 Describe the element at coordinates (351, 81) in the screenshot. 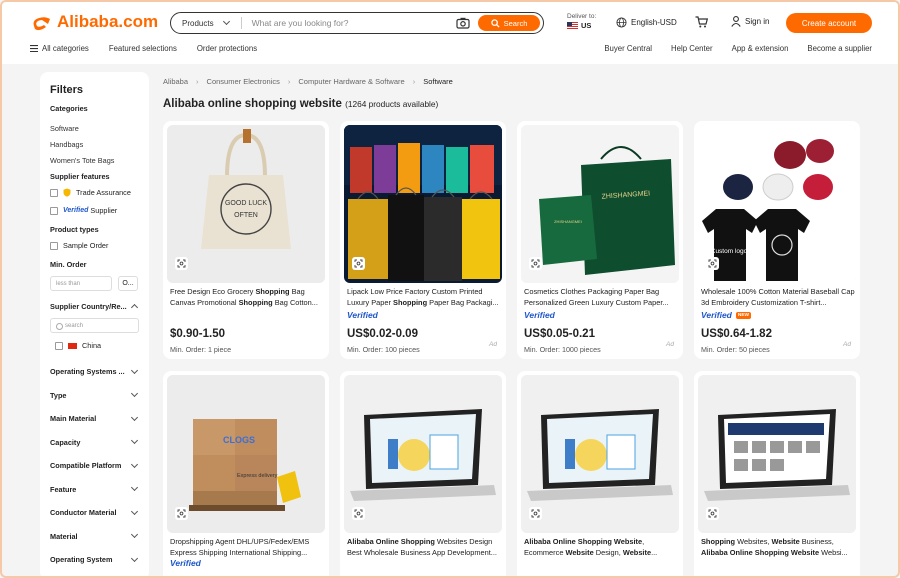

I see `breadcrumb-item: Computer Hardware & Software` at that location.